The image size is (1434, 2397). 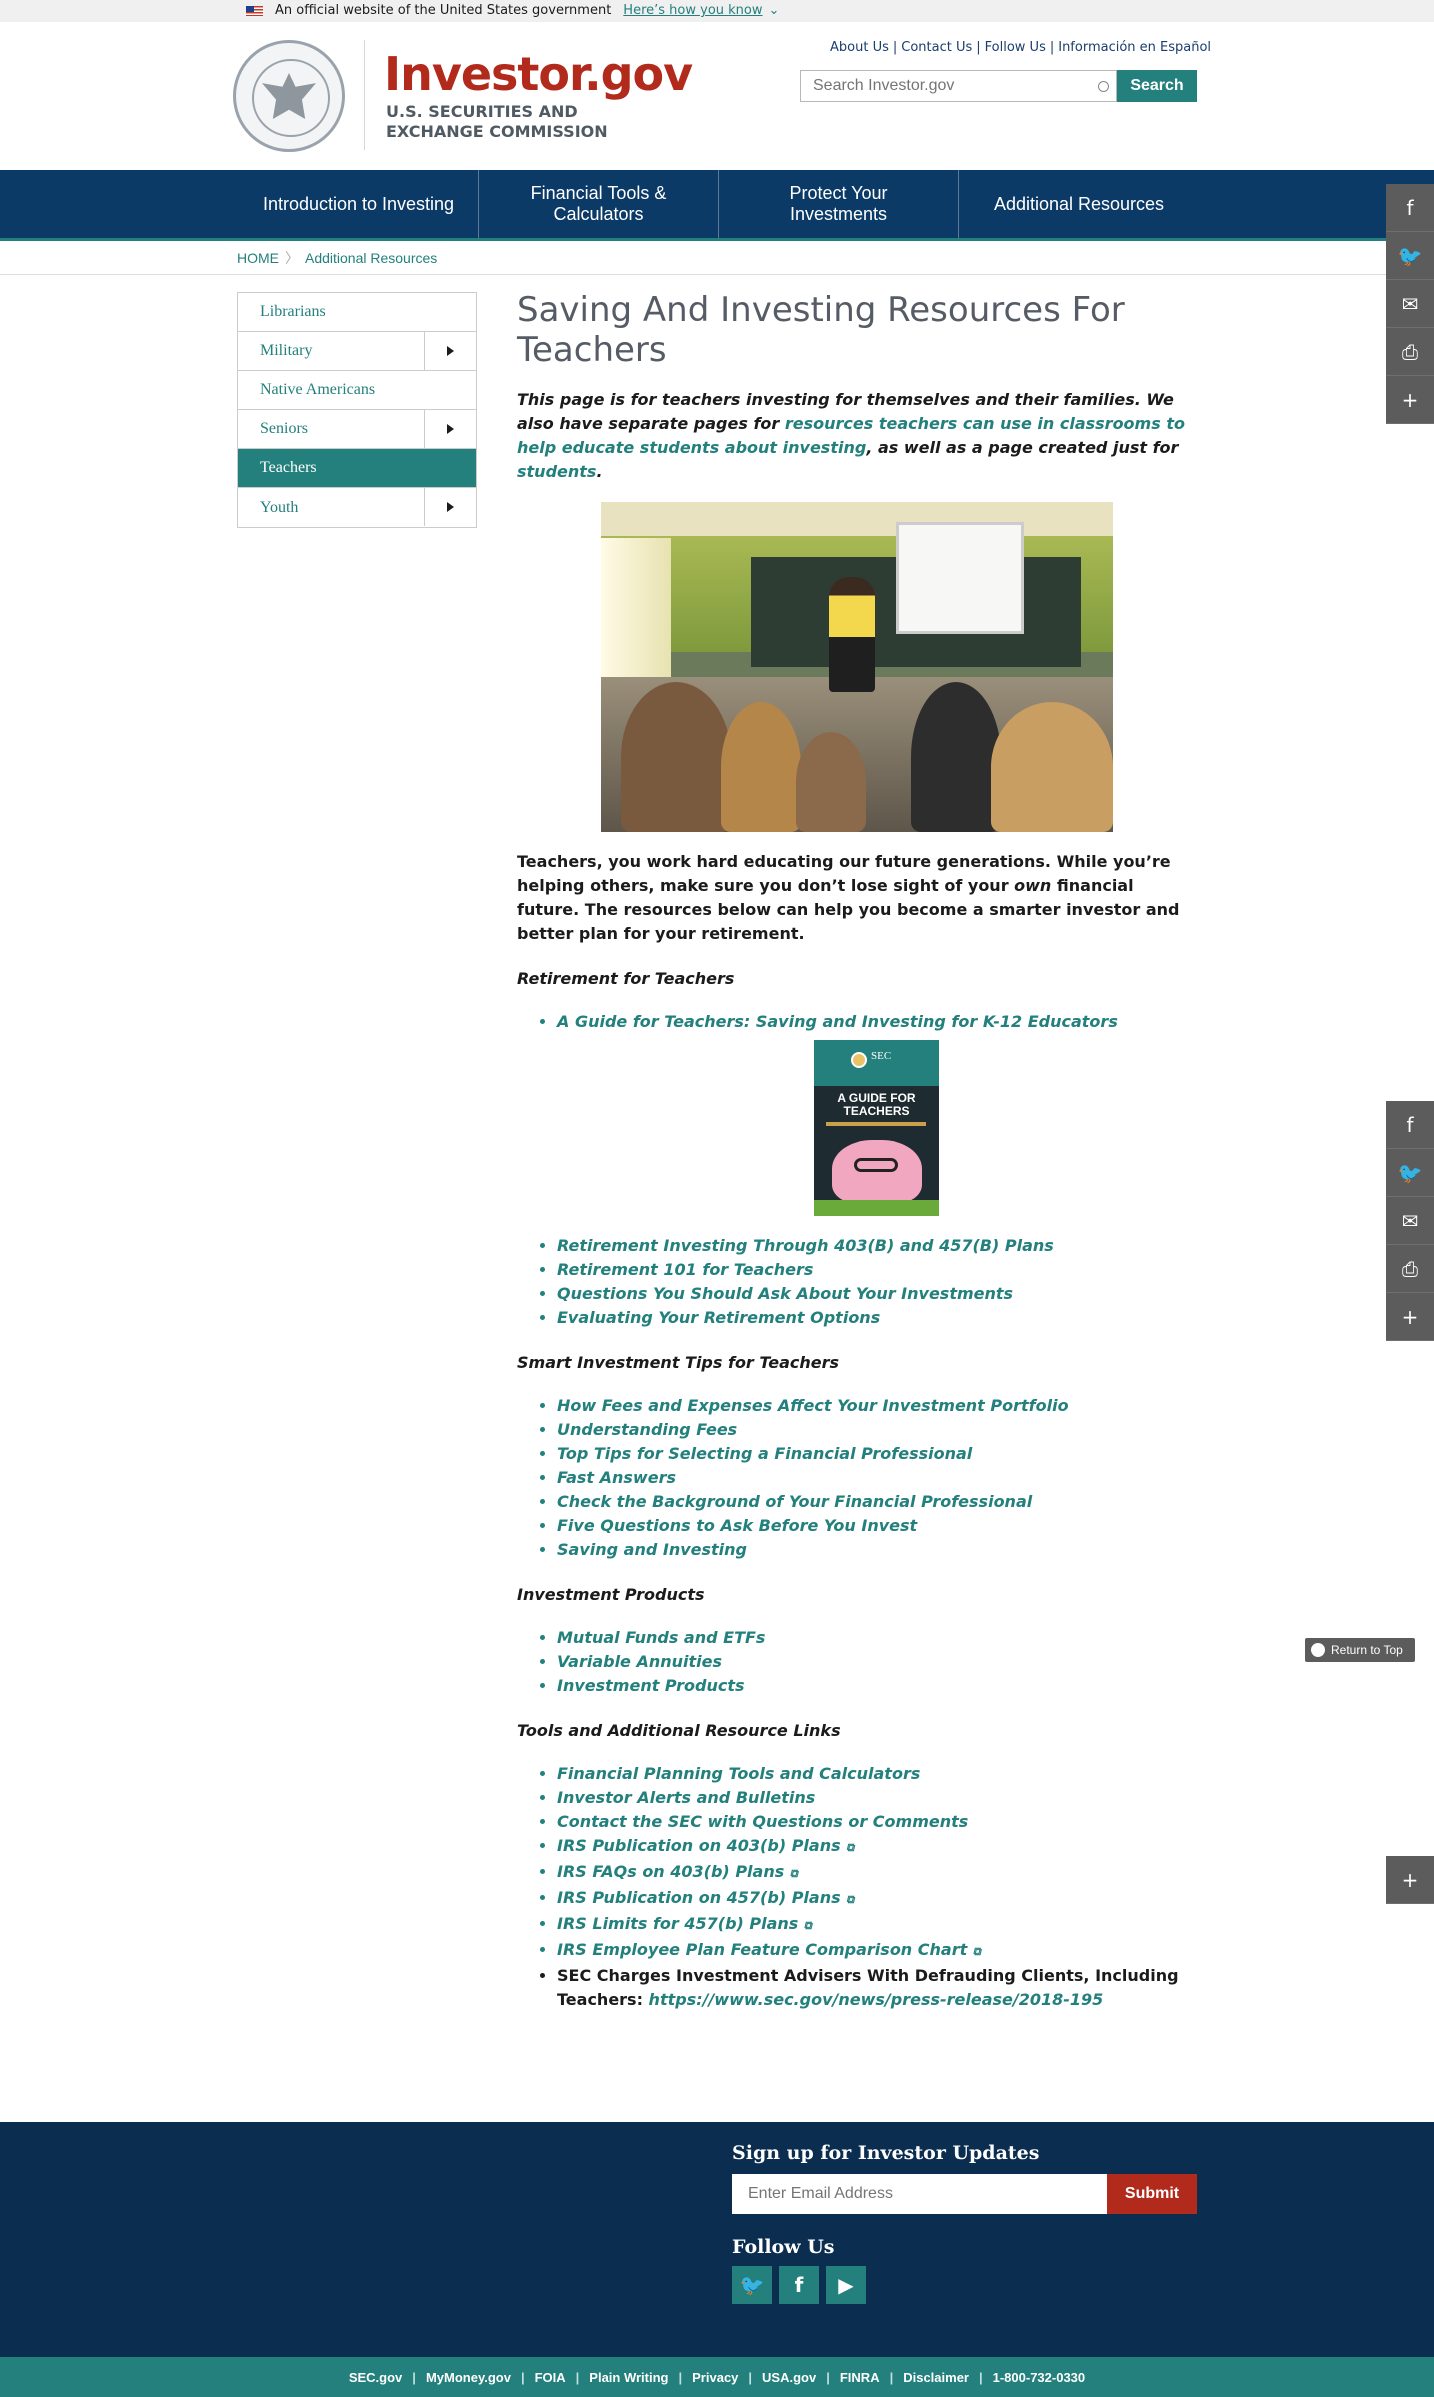 What do you see at coordinates (877, 1430) in the screenshot?
I see `list-item: Understanding Fees` at bounding box center [877, 1430].